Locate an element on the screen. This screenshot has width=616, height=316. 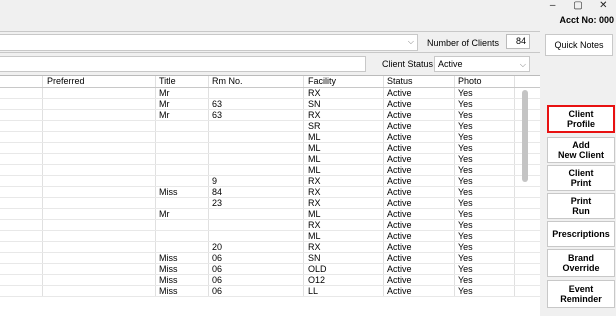
column-header is located at coordinates (21, 81).